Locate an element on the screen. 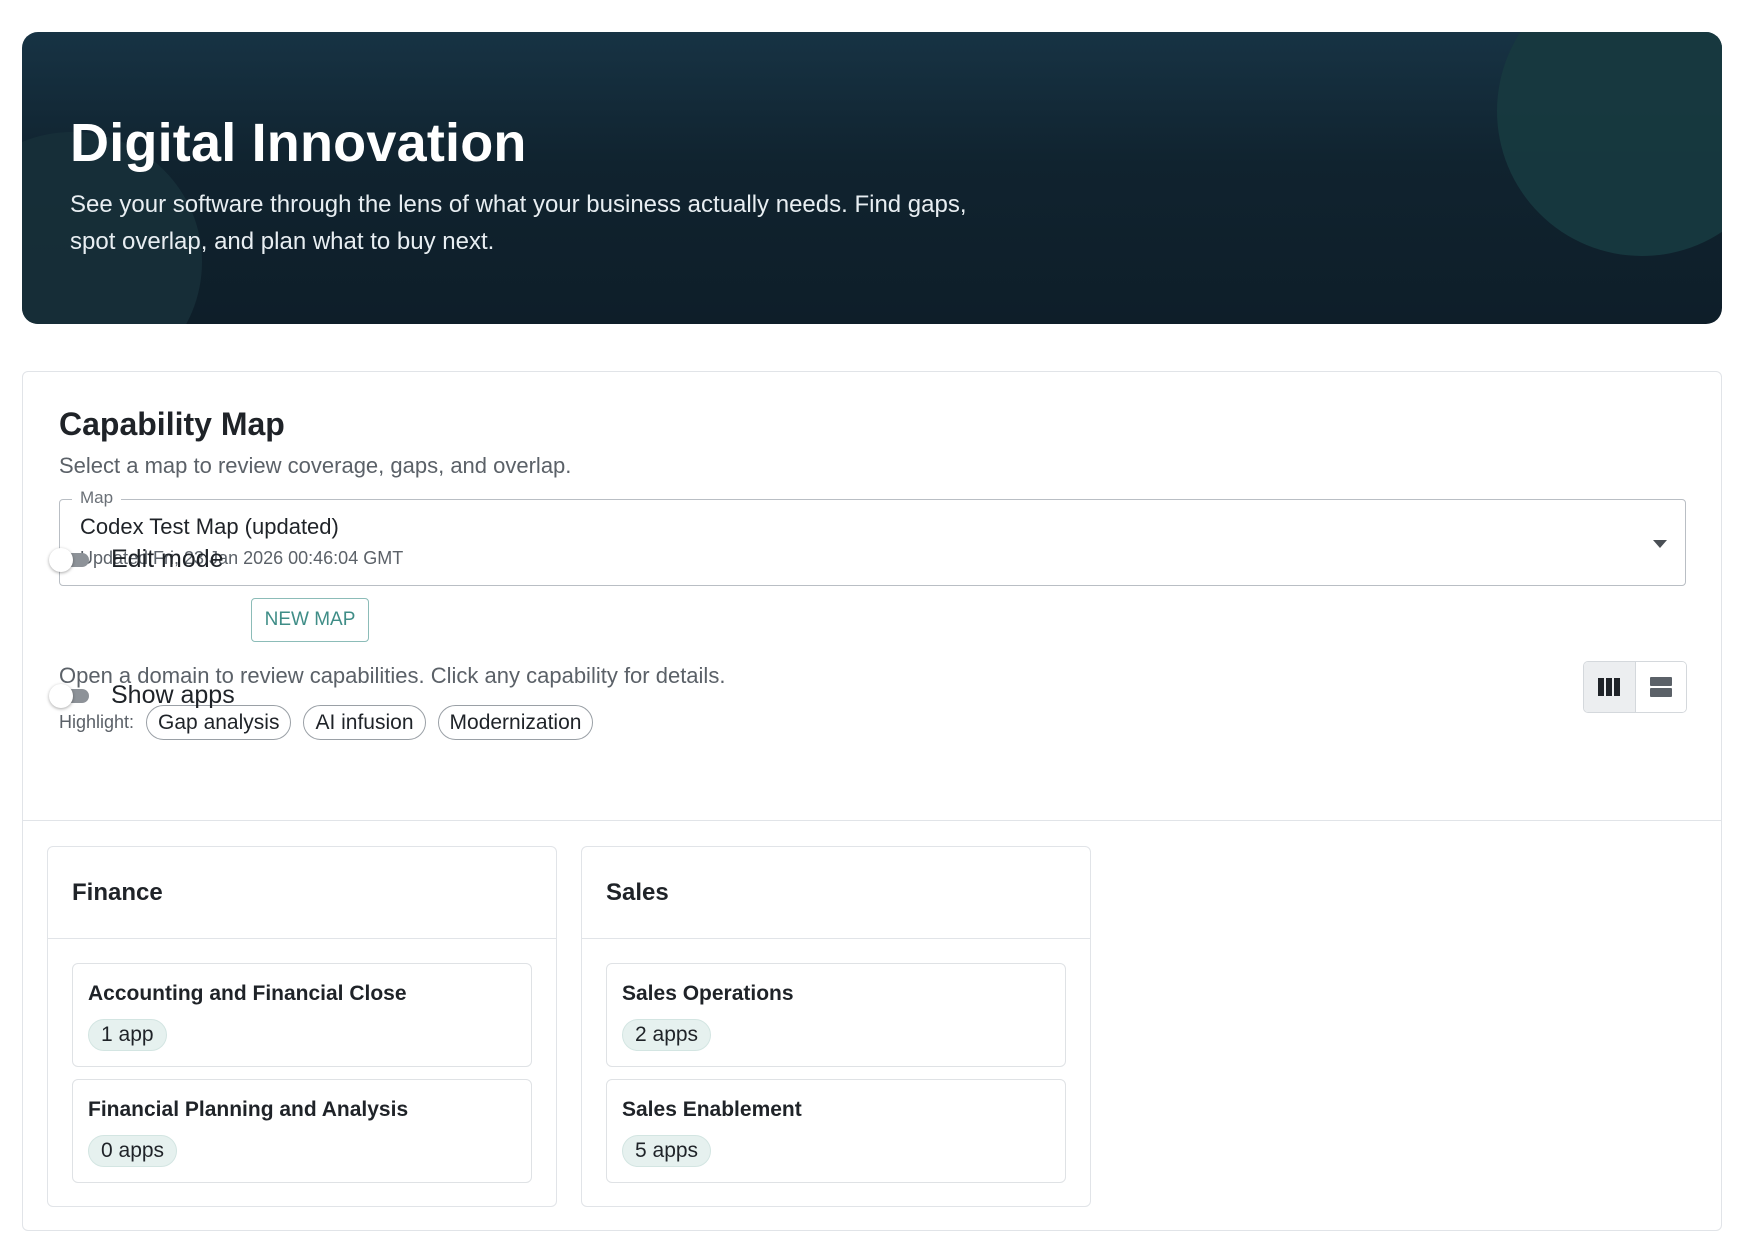 The height and width of the screenshot is (1260, 1744). rows-view-button is located at coordinates (1660, 687).